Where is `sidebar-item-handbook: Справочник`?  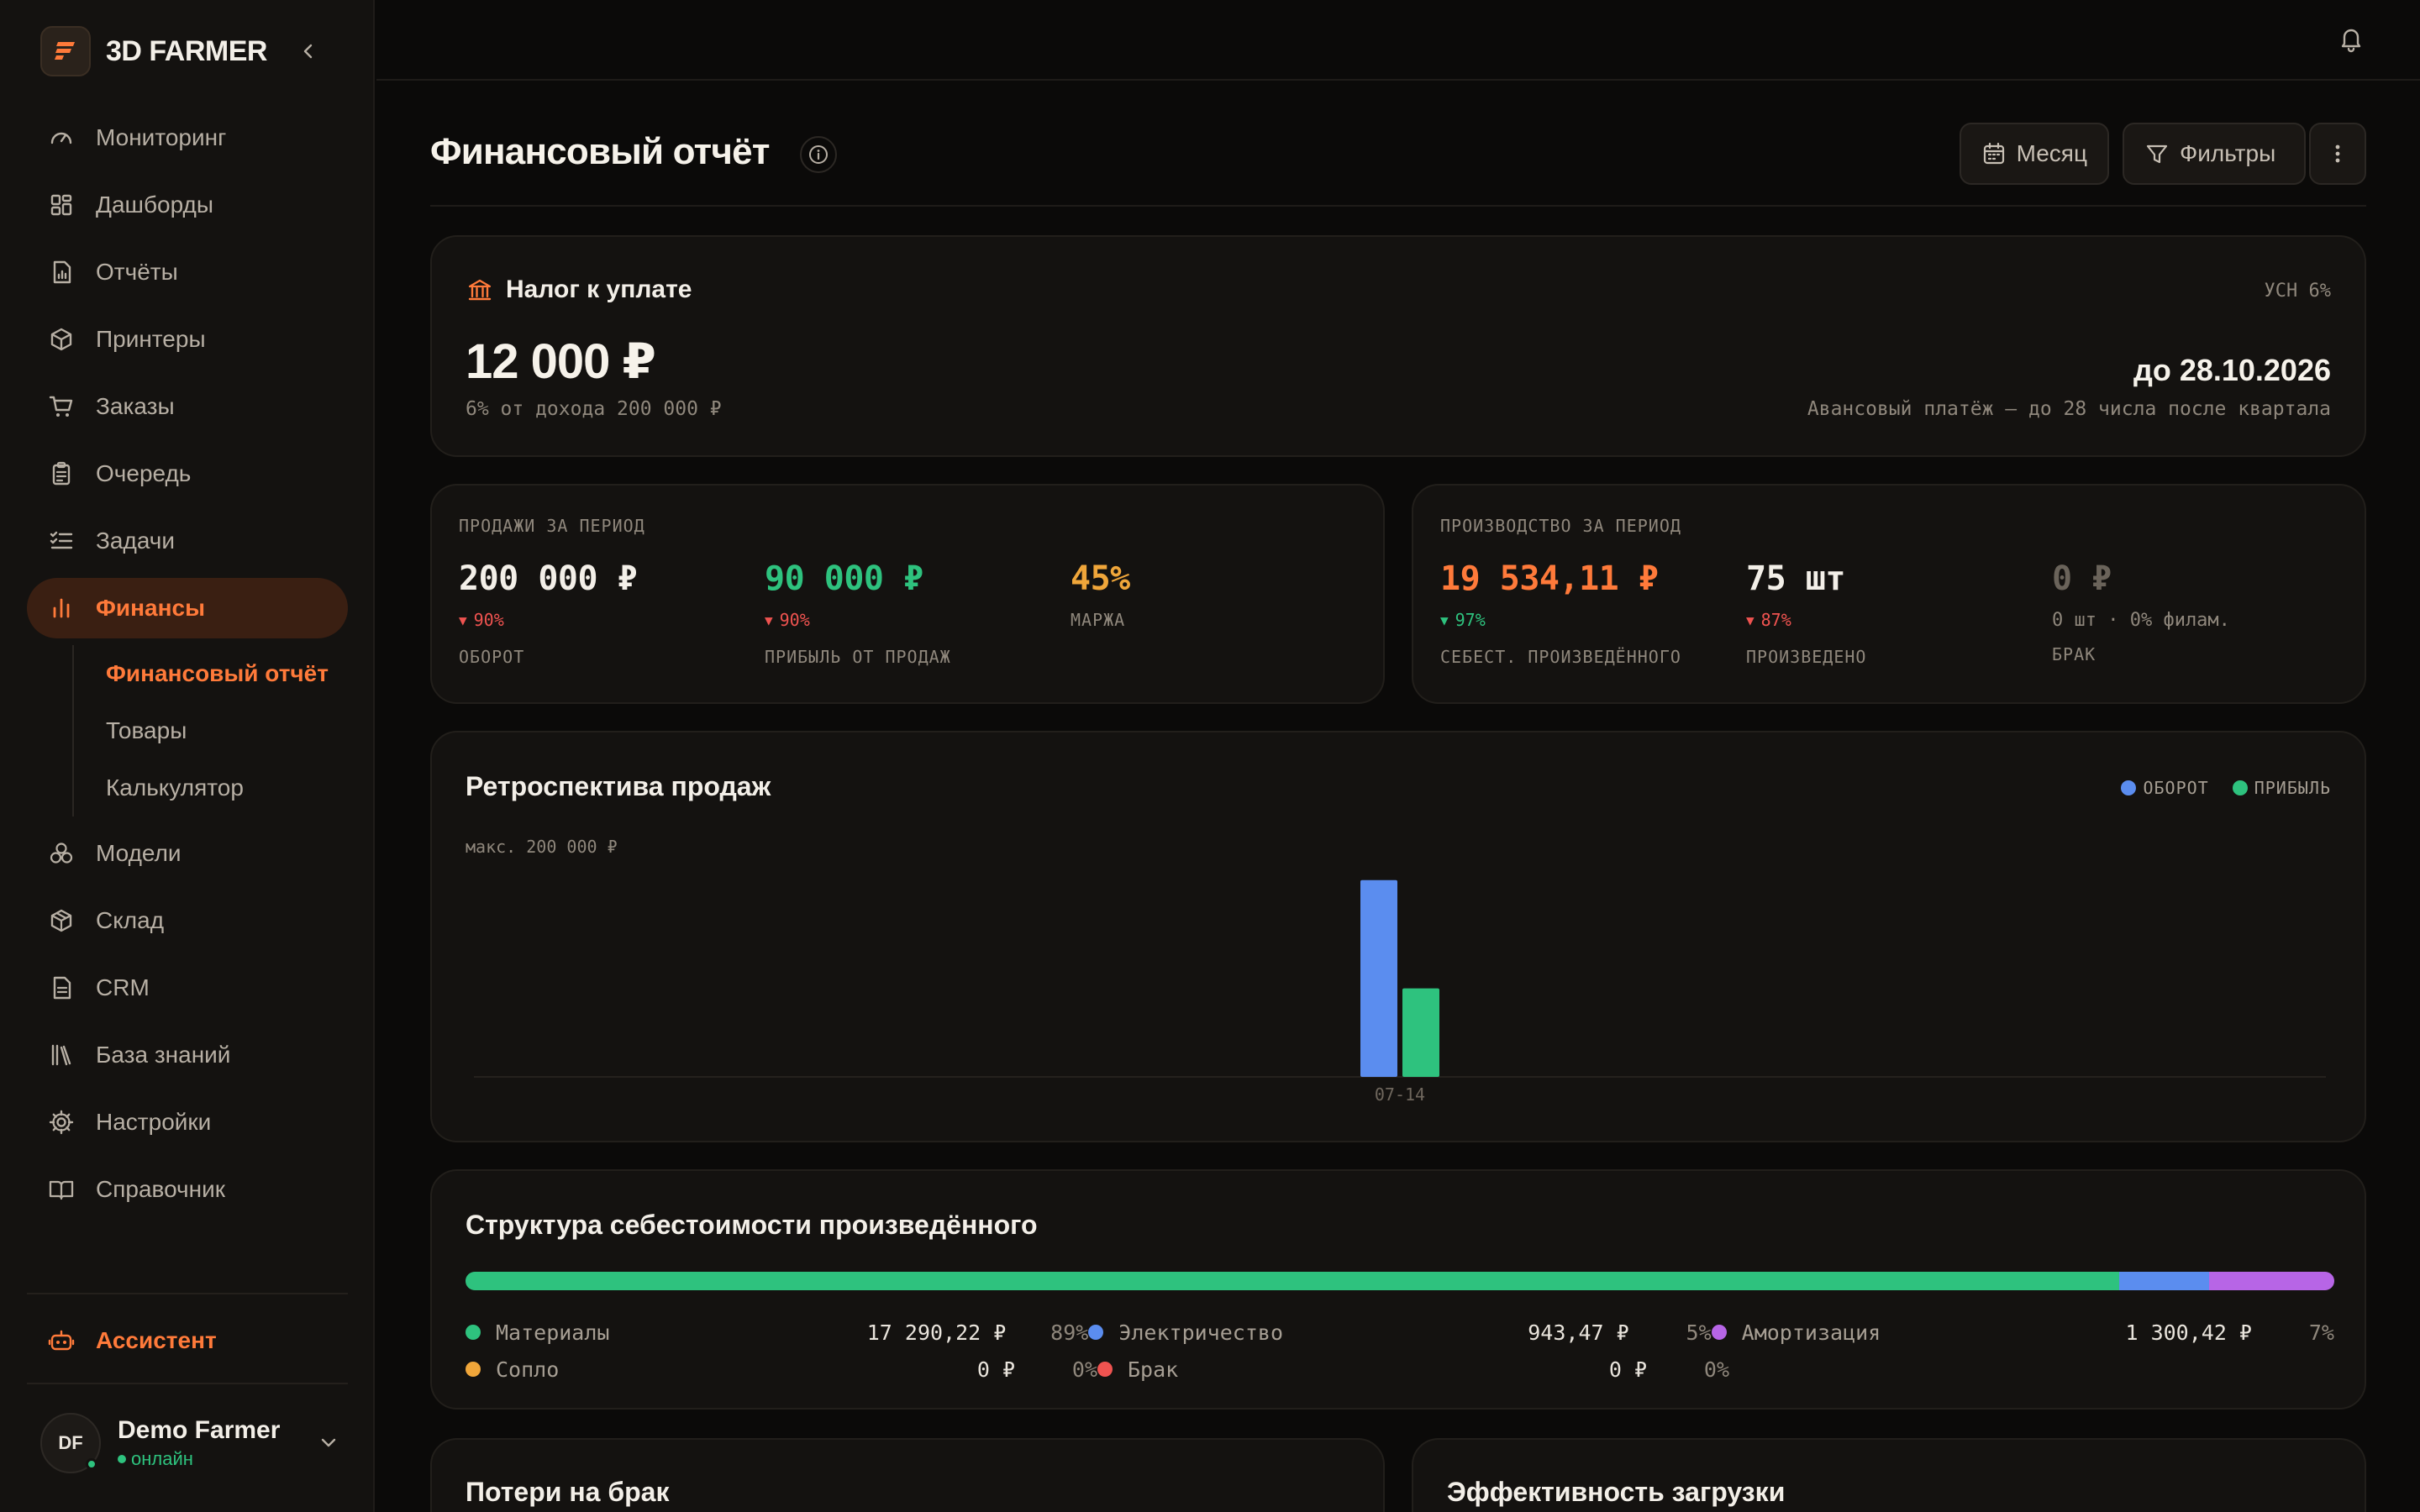 sidebar-item-handbook: Справочник is located at coordinates (187, 1189).